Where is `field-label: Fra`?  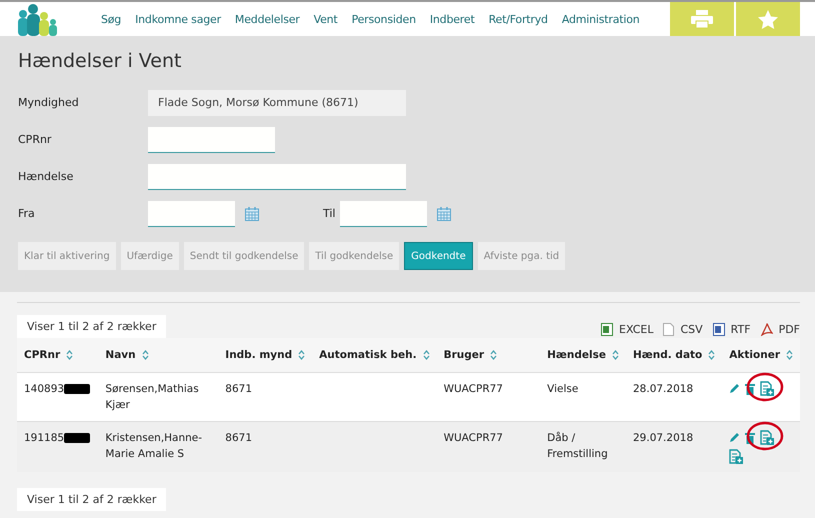 field-label: Fra is located at coordinates (27, 213).